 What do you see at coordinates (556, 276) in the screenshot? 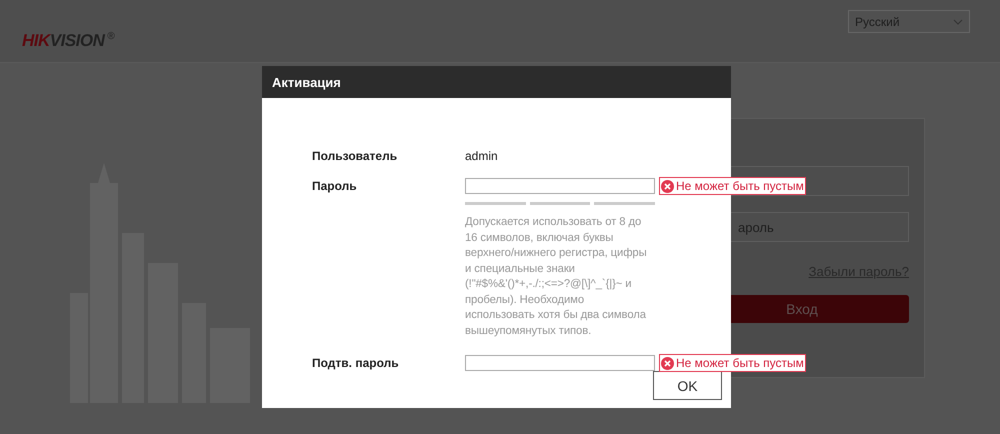
I see `password-hint: Допускается использовать от 8 до 16 символов, включая буквы верхнего/нижнего регистра, цифры и специальные знаки (!"#$%&'()*+,-./:;<=>?@[\]^_`{|}~ и пробелы). Необходимо использовать хотя бы два символа вышеупомянутых типов.` at bounding box center [556, 276].